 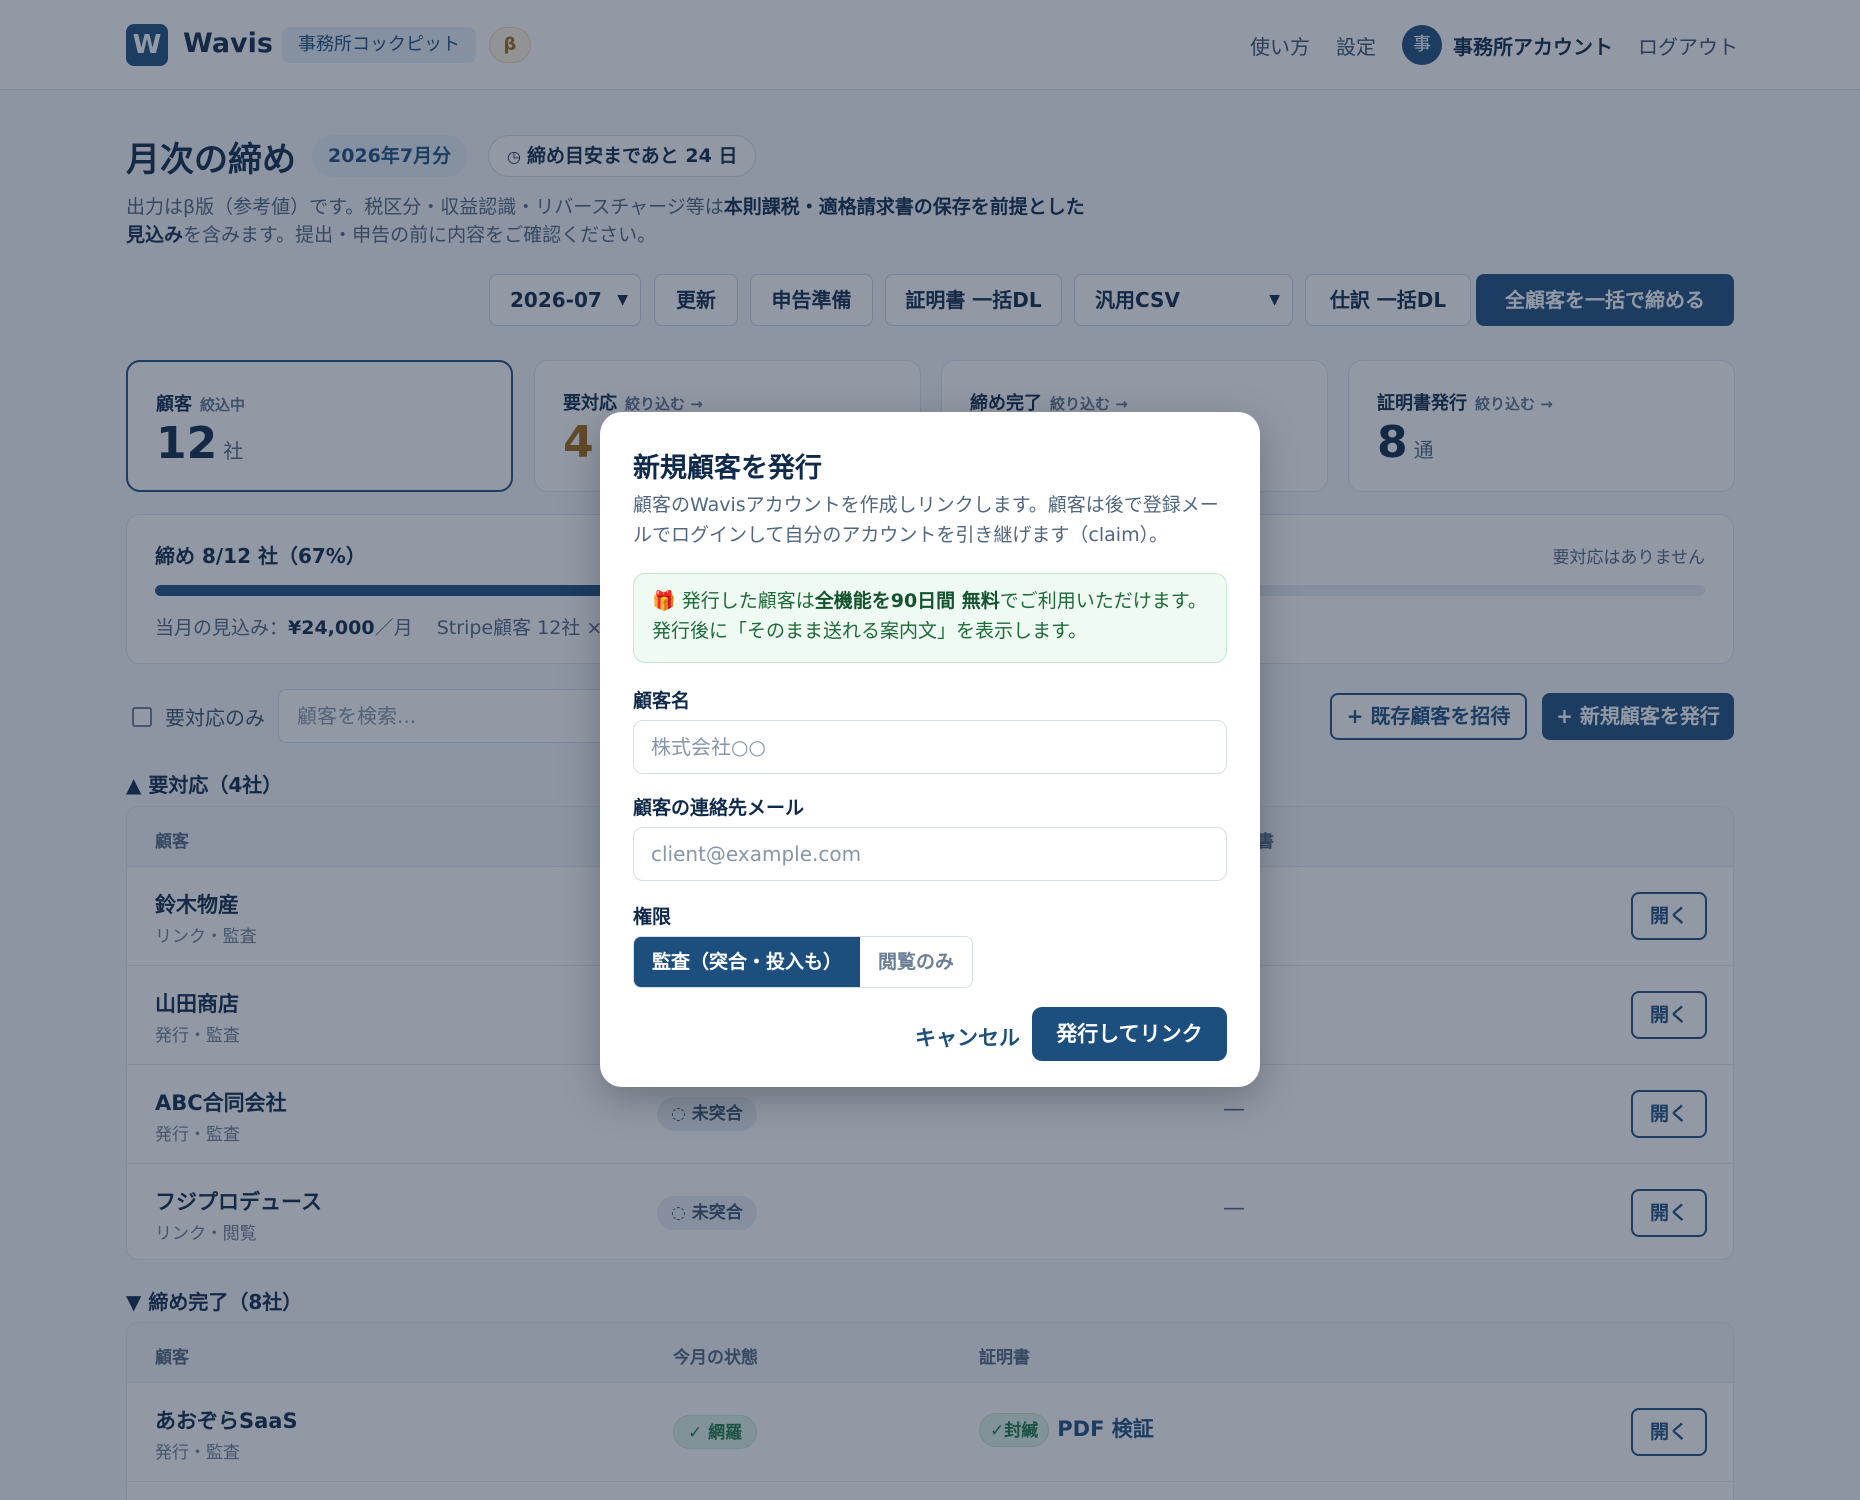 What do you see at coordinates (930, 854) in the screenshot?
I see `customer-email-input` at bounding box center [930, 854].